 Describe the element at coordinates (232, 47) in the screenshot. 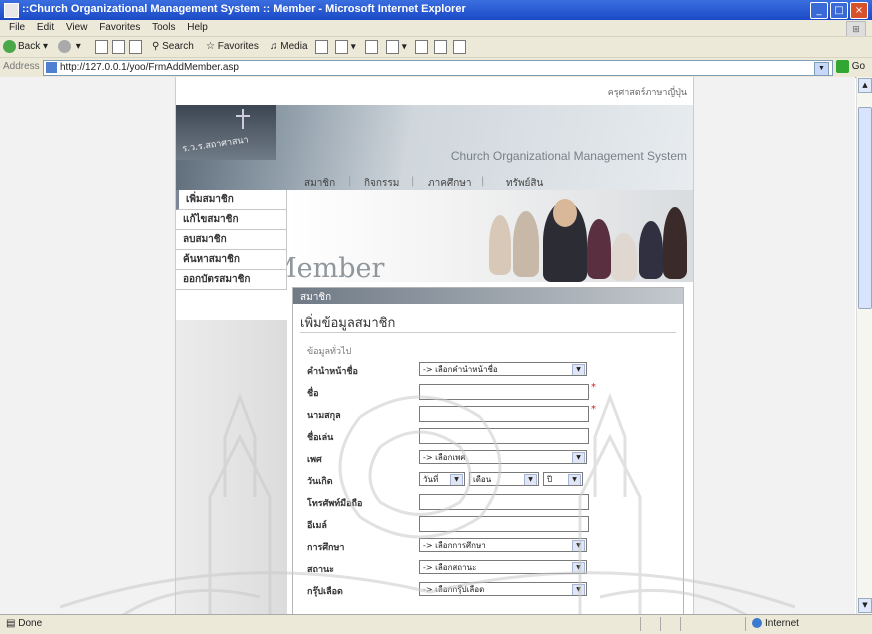

I see `favorites-button: ☆ Favorites` at that location.